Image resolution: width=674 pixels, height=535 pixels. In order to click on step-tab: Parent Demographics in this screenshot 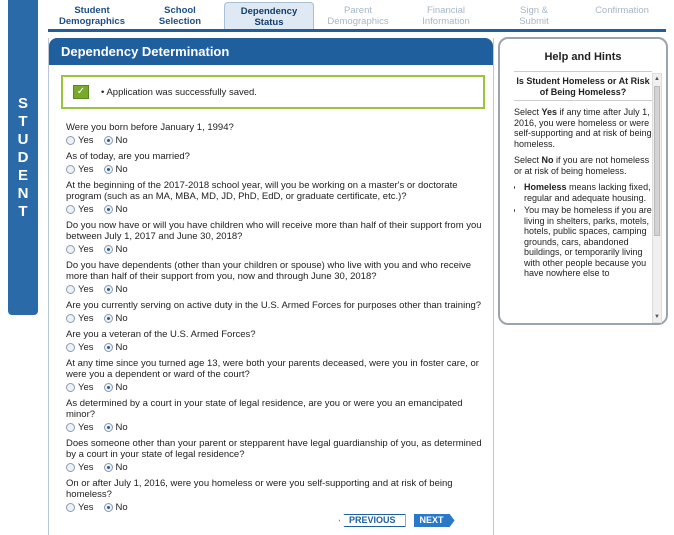, I will do `click(358, 15)`.